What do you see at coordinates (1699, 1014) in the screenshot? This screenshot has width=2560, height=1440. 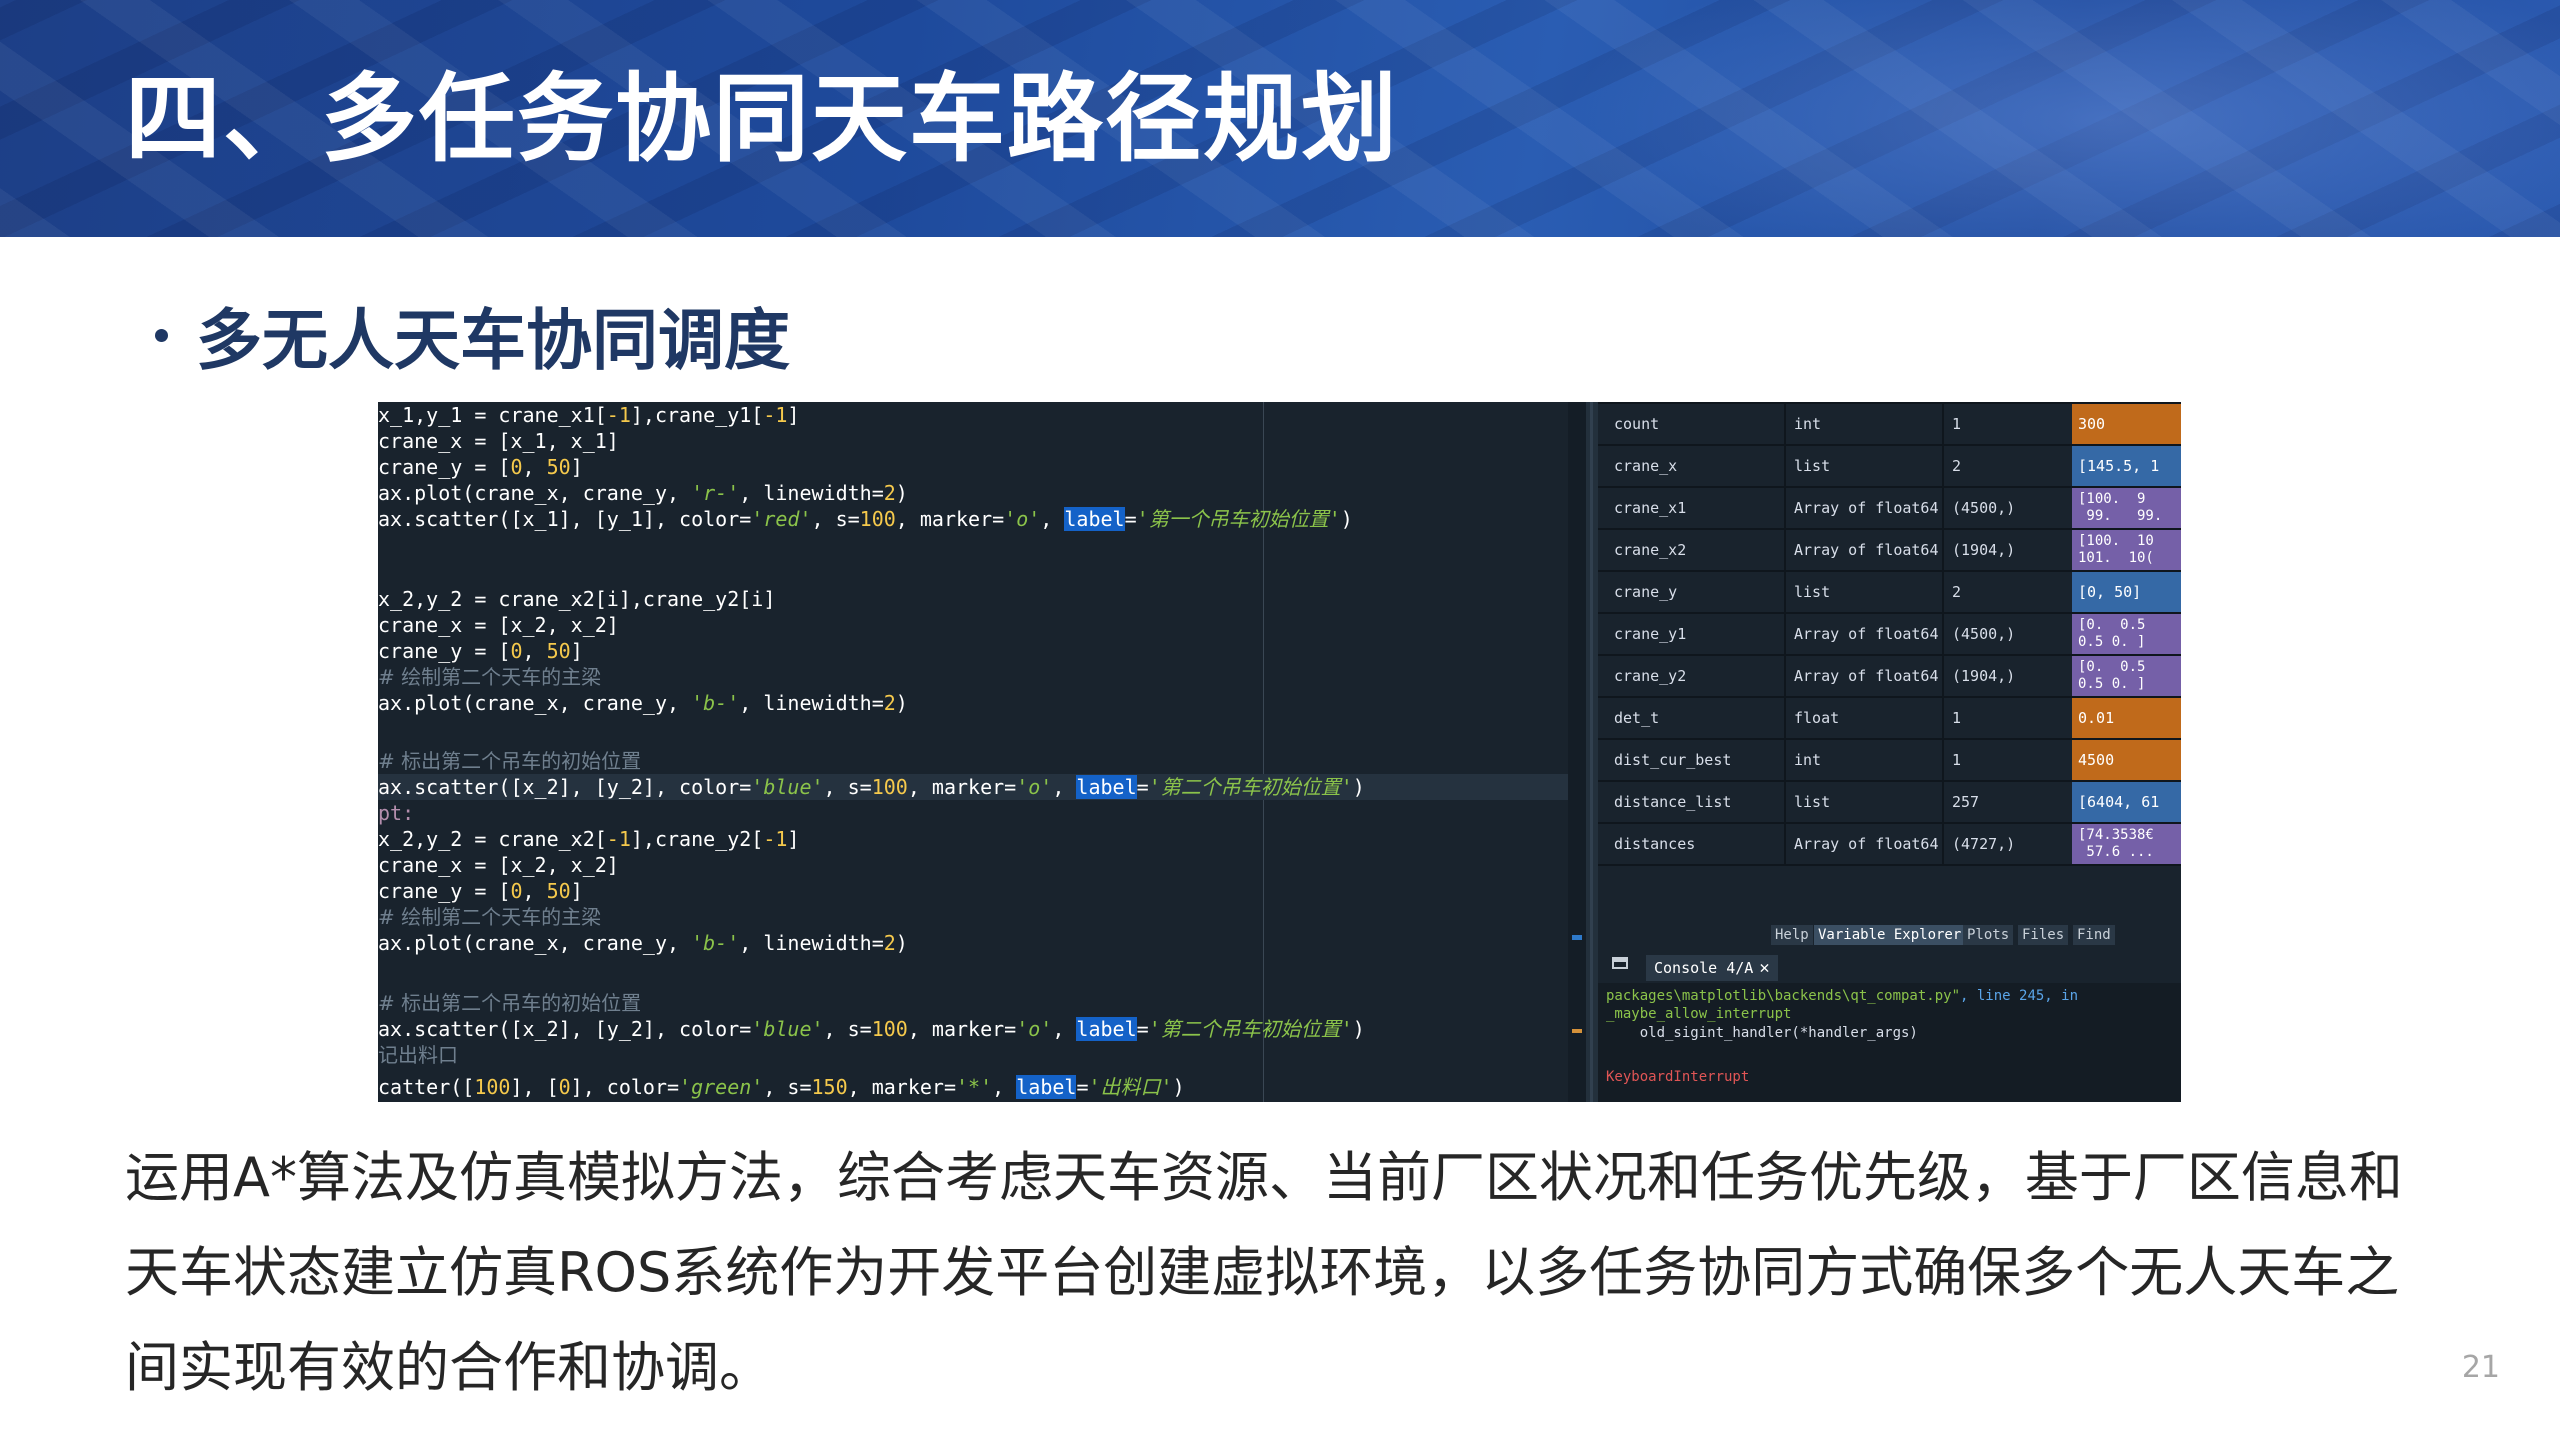 I see `console-traceback-line: _maybe_allow_interrupt` at bounding box center [1699, 1014].